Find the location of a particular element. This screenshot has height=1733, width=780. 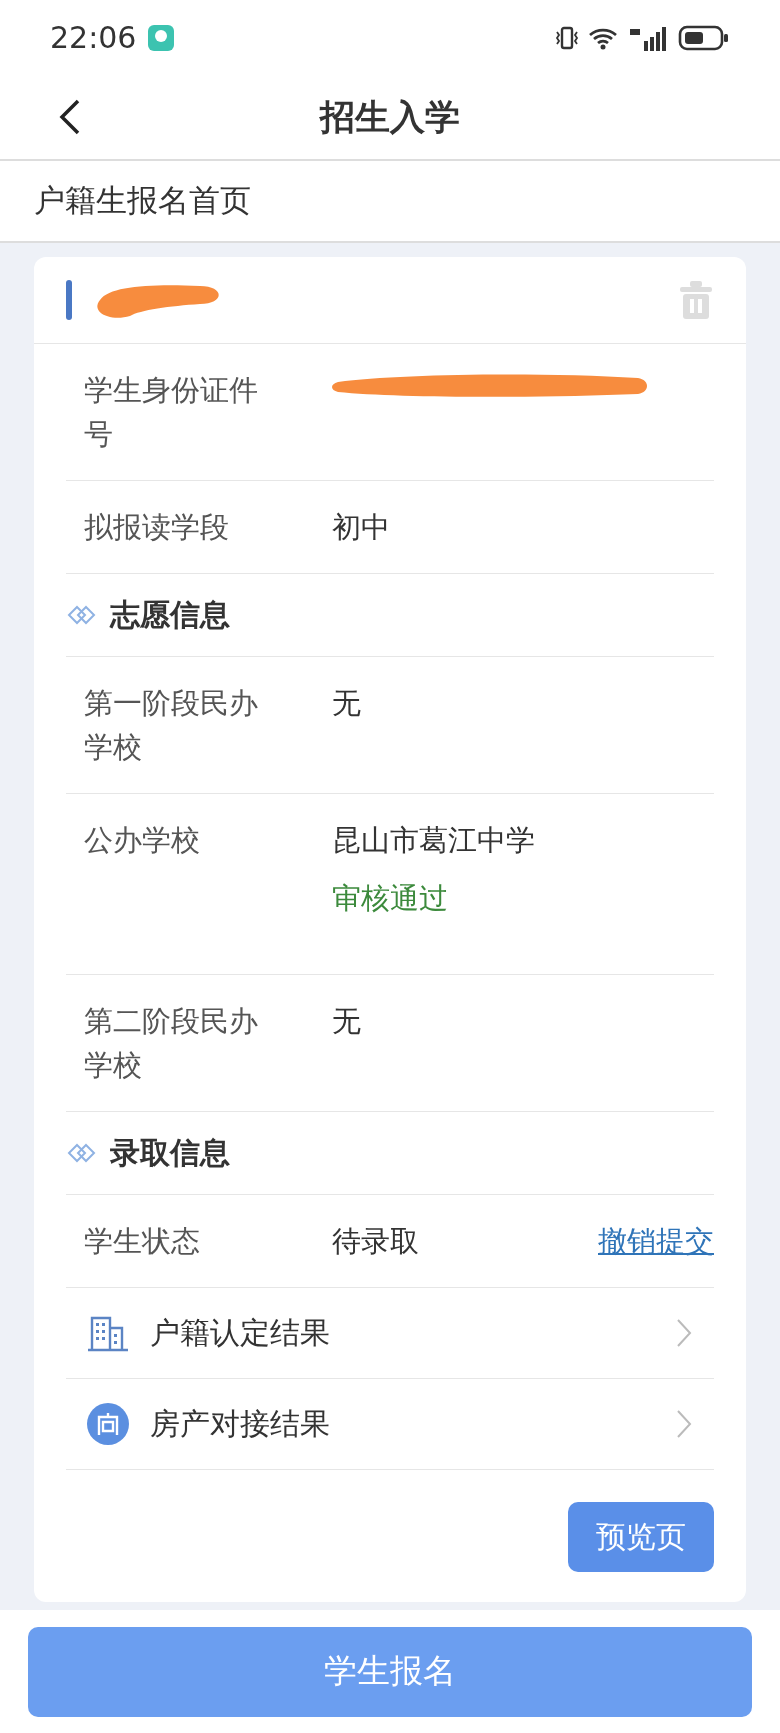

app-icon is located at coordinates (161, 37).